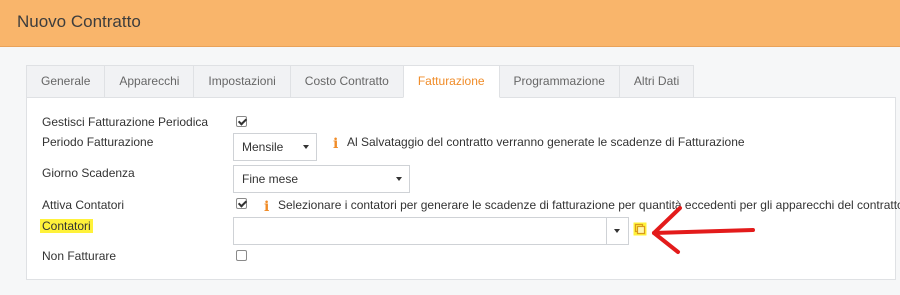  What do you see at coordinates (66, 81) in the screenshot?
I see `tab-generale: Generale` at bounding box center [66, 81].